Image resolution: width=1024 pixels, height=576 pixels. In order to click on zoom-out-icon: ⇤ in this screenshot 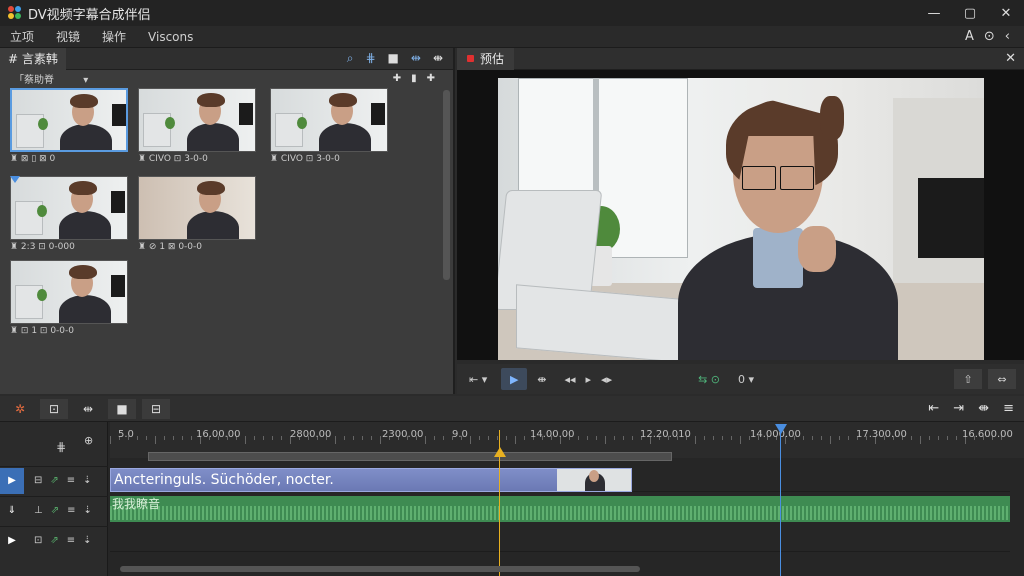, I will do `click(933, 408)`.